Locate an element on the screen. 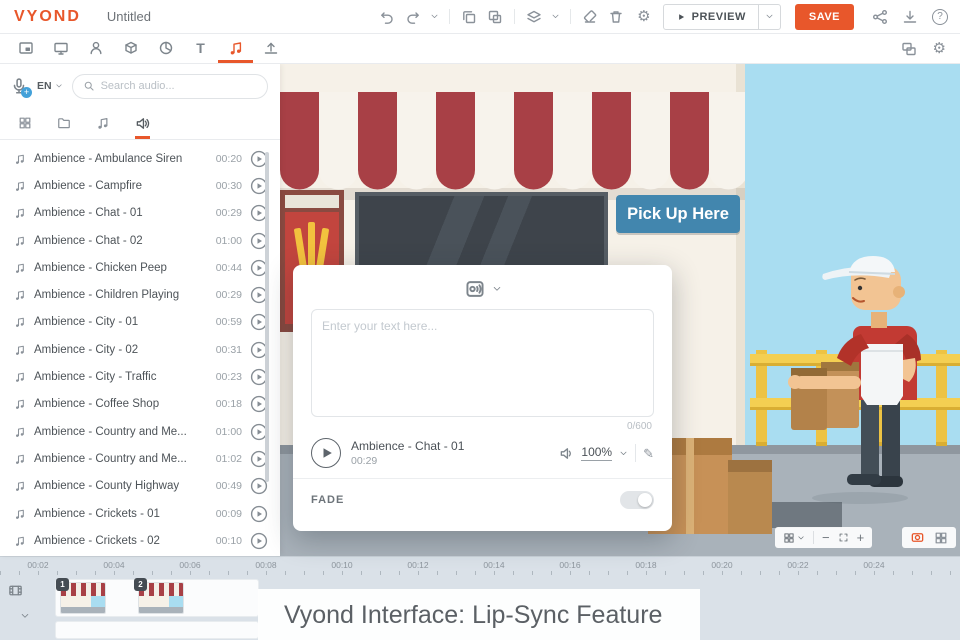 This screenshot has height=640, width=960. audio-volume-controls: 100% ✎ is located at coordinates (606, 453).